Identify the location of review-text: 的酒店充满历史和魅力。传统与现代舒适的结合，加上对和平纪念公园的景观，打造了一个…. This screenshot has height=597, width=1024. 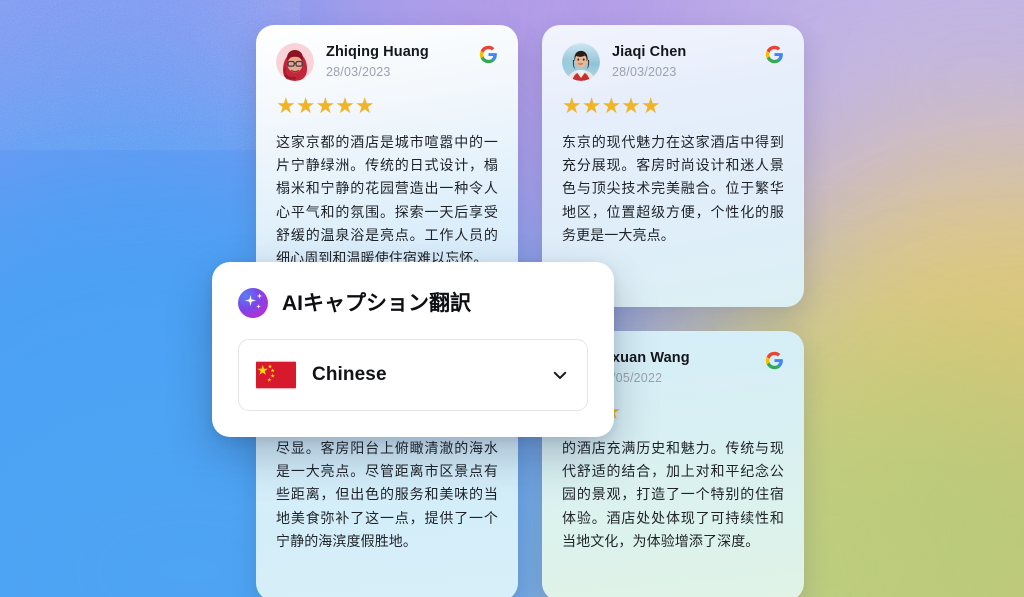
(673, 494).